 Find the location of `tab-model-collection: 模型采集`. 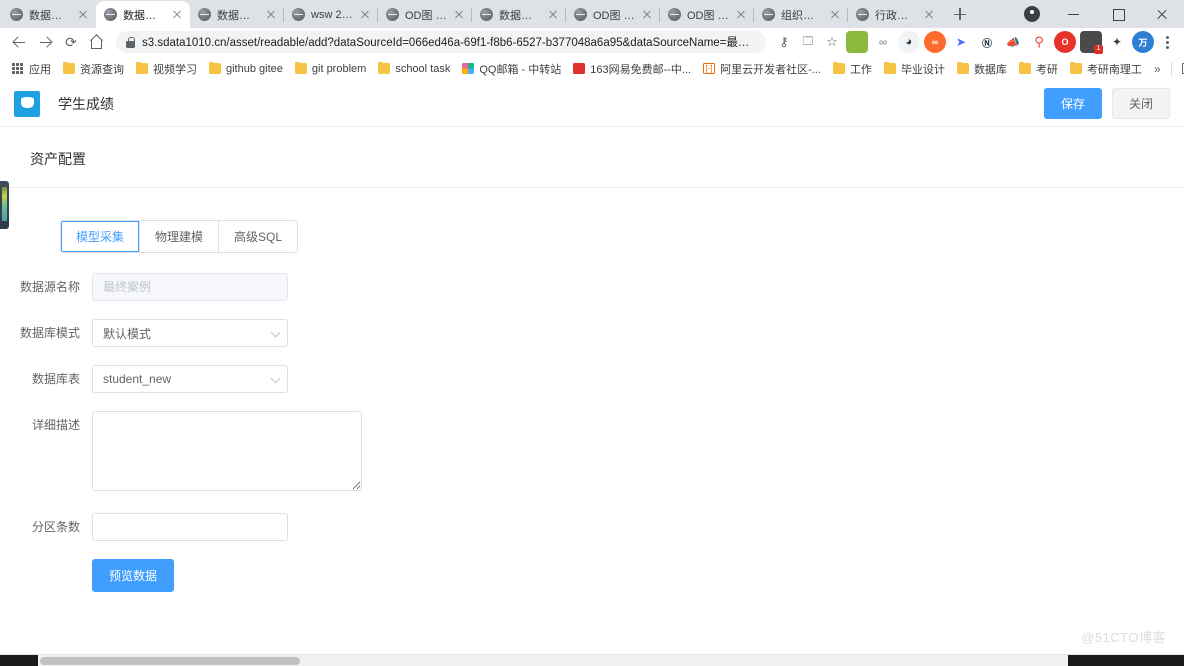

tab-model-collection: 模型采集 is located at coordinates (101, 236).